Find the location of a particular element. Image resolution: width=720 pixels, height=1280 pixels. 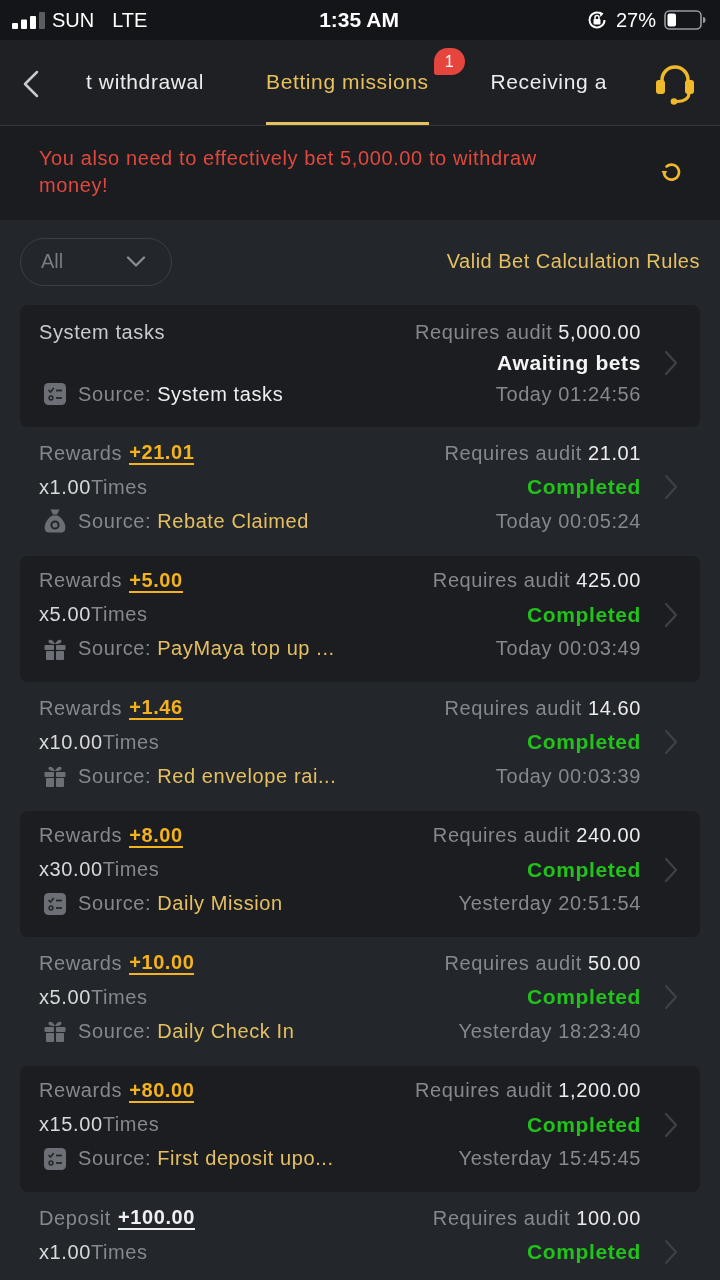

tab: t withdrawal is located at coordinates (145, 82).